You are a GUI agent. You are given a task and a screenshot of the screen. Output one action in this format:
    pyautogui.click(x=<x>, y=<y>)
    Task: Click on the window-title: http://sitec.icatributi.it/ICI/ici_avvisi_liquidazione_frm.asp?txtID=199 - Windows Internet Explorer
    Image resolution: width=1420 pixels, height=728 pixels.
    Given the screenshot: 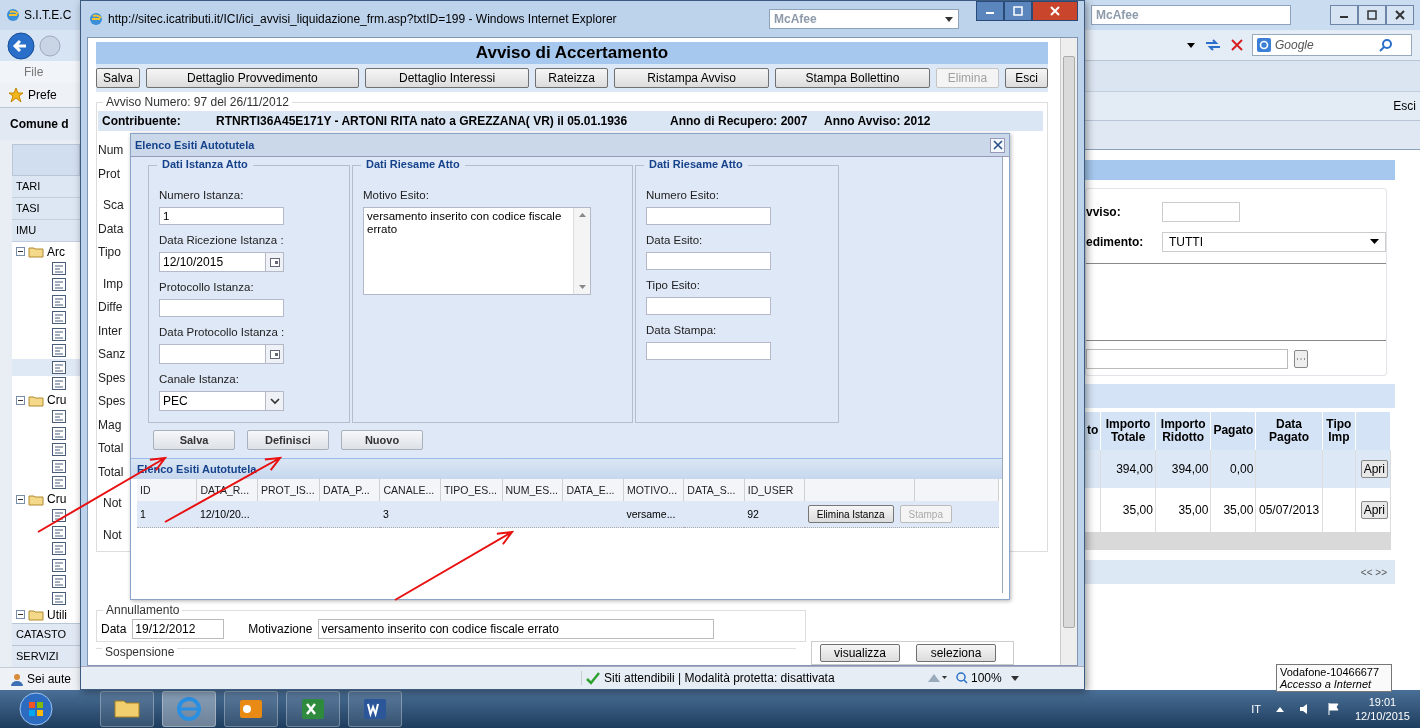 What is the action you would take?
    pyautogui.click(x=362, y=19)
    